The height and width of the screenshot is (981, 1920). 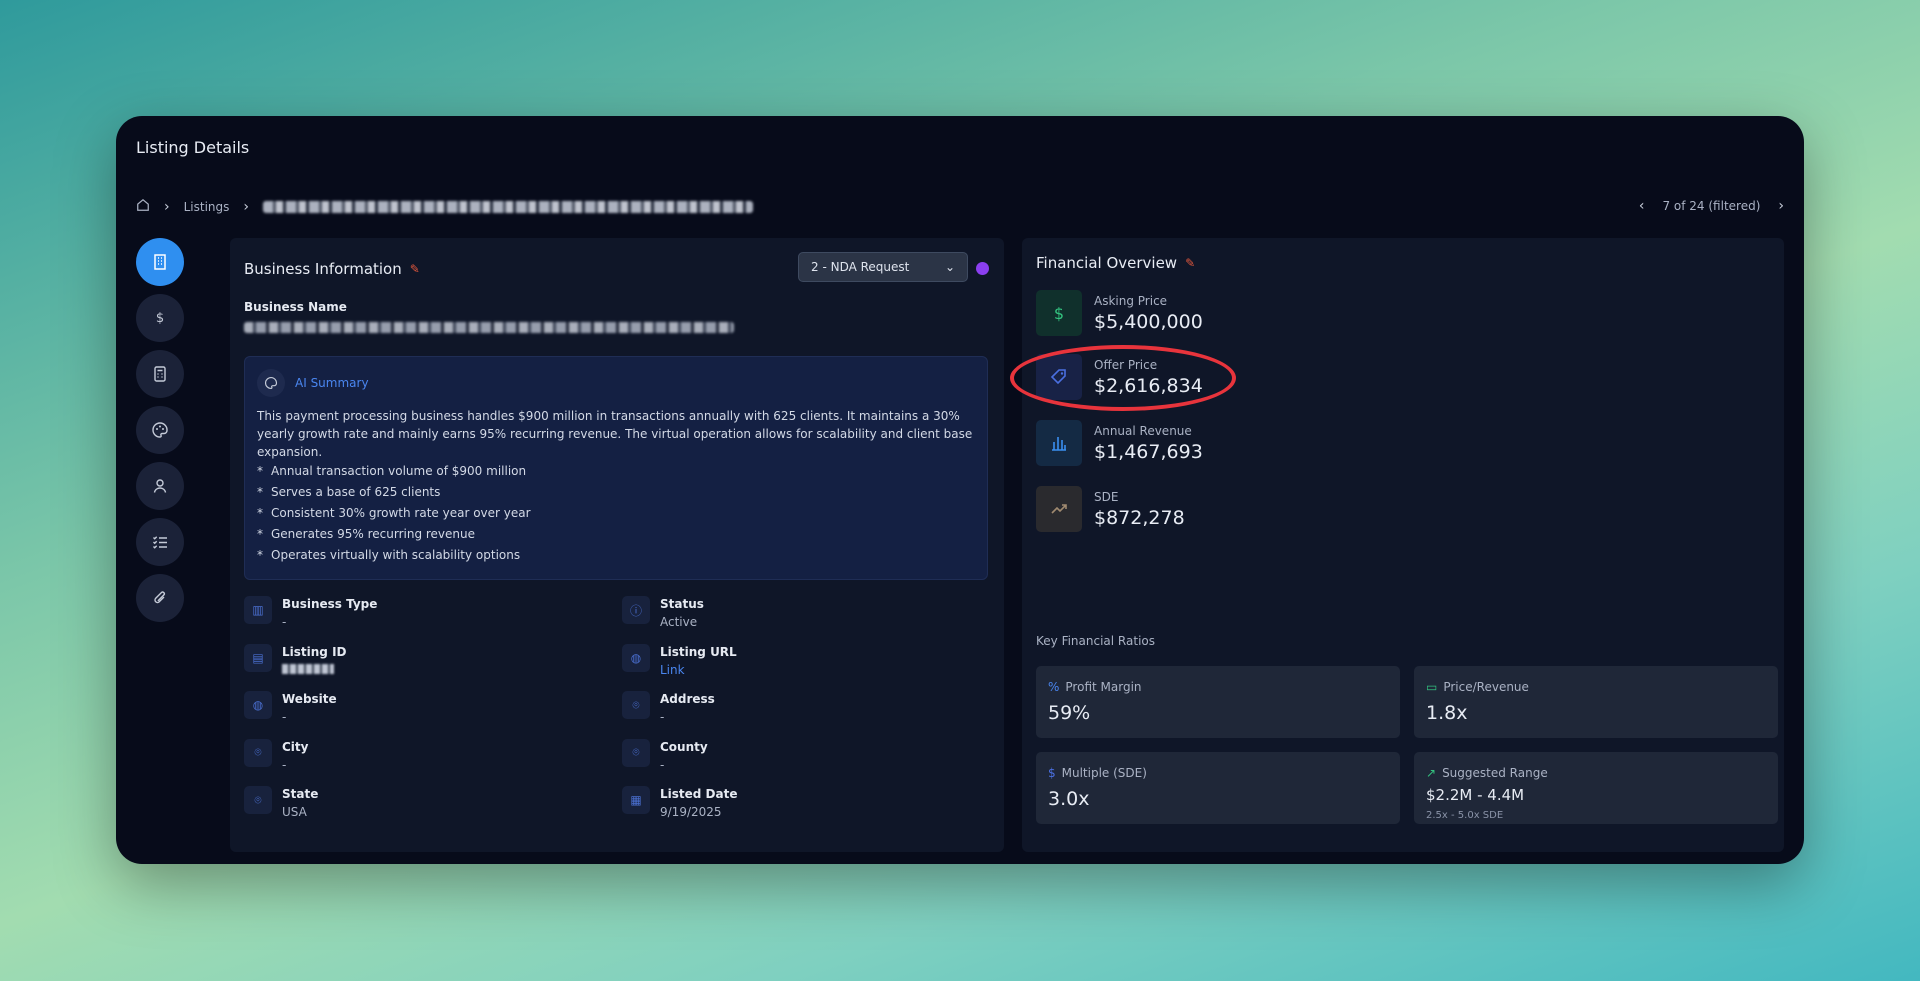 I want to click on field-business-type: ▥ Business Type -, so click(x=433, y=620).